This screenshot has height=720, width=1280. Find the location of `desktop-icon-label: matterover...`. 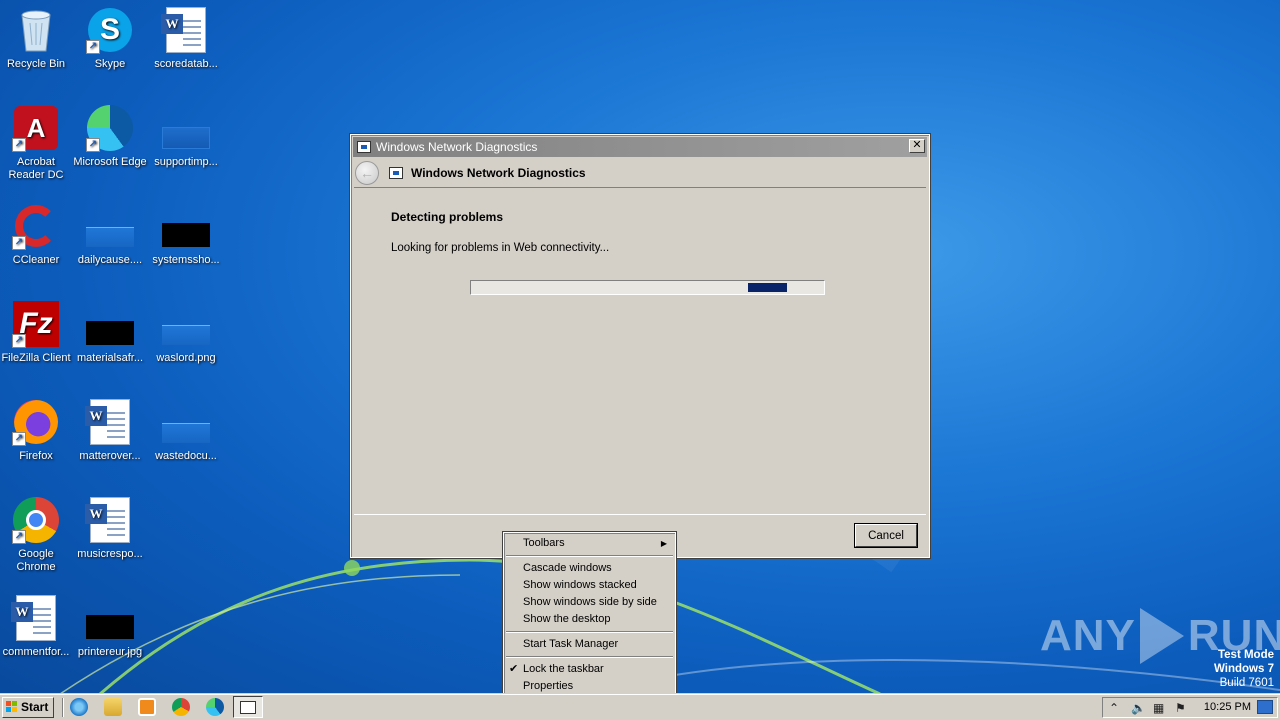

desktop-icon-label: matterover... is located at coordinates (110, 456).